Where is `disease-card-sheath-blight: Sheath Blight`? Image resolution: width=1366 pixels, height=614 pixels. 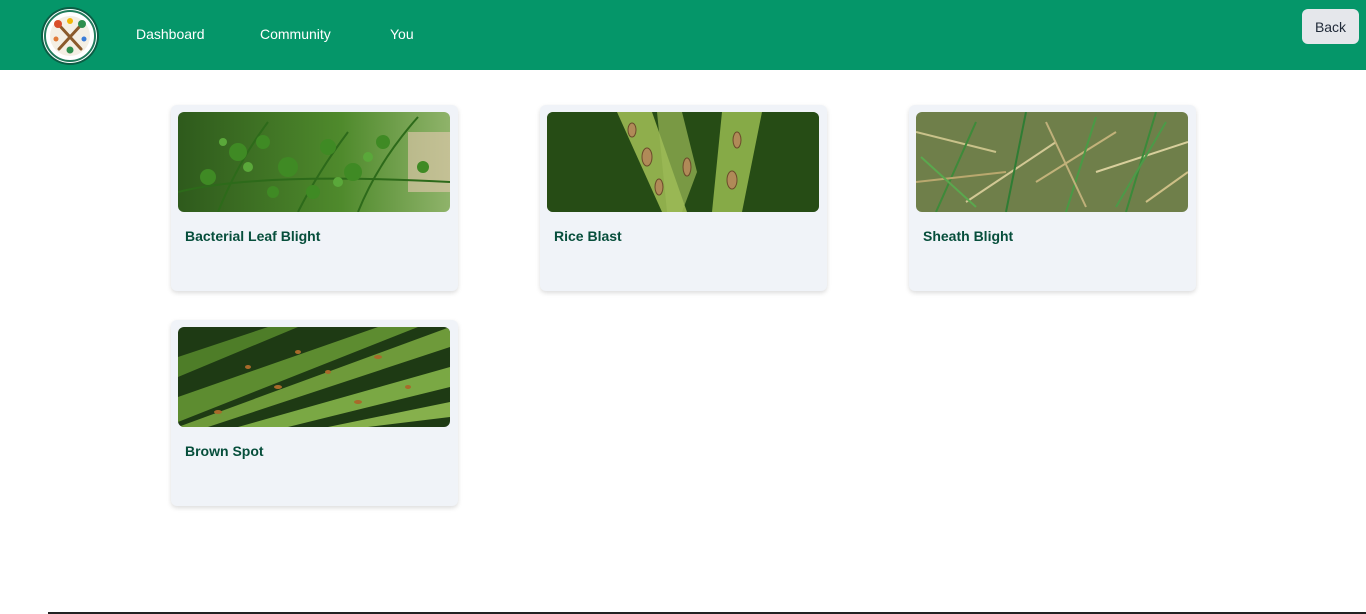 disease-card-sheath-blight: Sheath Blight is located at coordinates (1052, 198).